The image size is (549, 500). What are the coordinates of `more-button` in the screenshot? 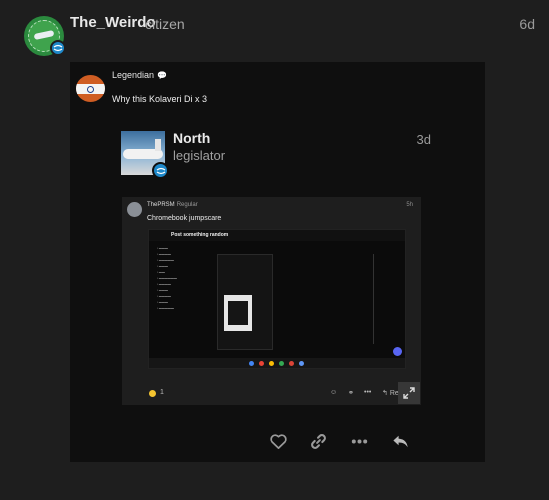 It's located at (359, 441).